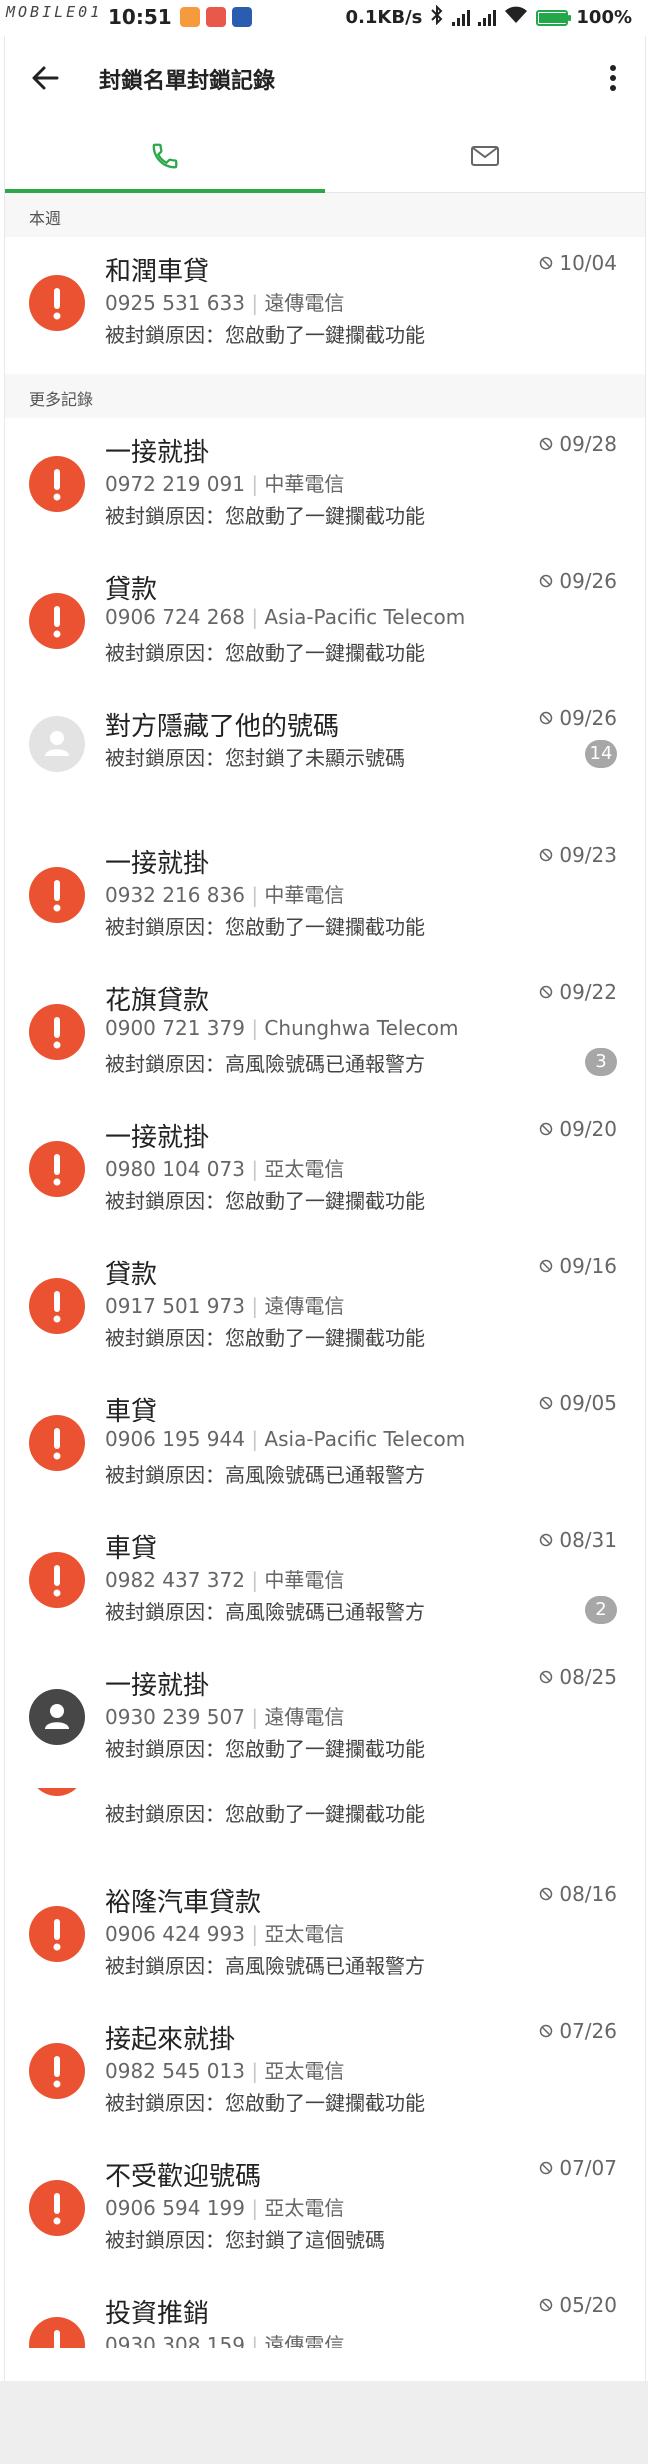 The image size is (648, 2464). What do you see at coordinates (588, 1129) in the screenshot?
I see `date-text: 09/20` at bounding box center [588, 1129].